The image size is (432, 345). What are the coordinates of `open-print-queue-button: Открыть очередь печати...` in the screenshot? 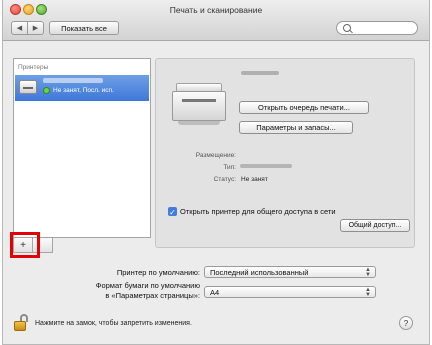 It's located at (304, 107).